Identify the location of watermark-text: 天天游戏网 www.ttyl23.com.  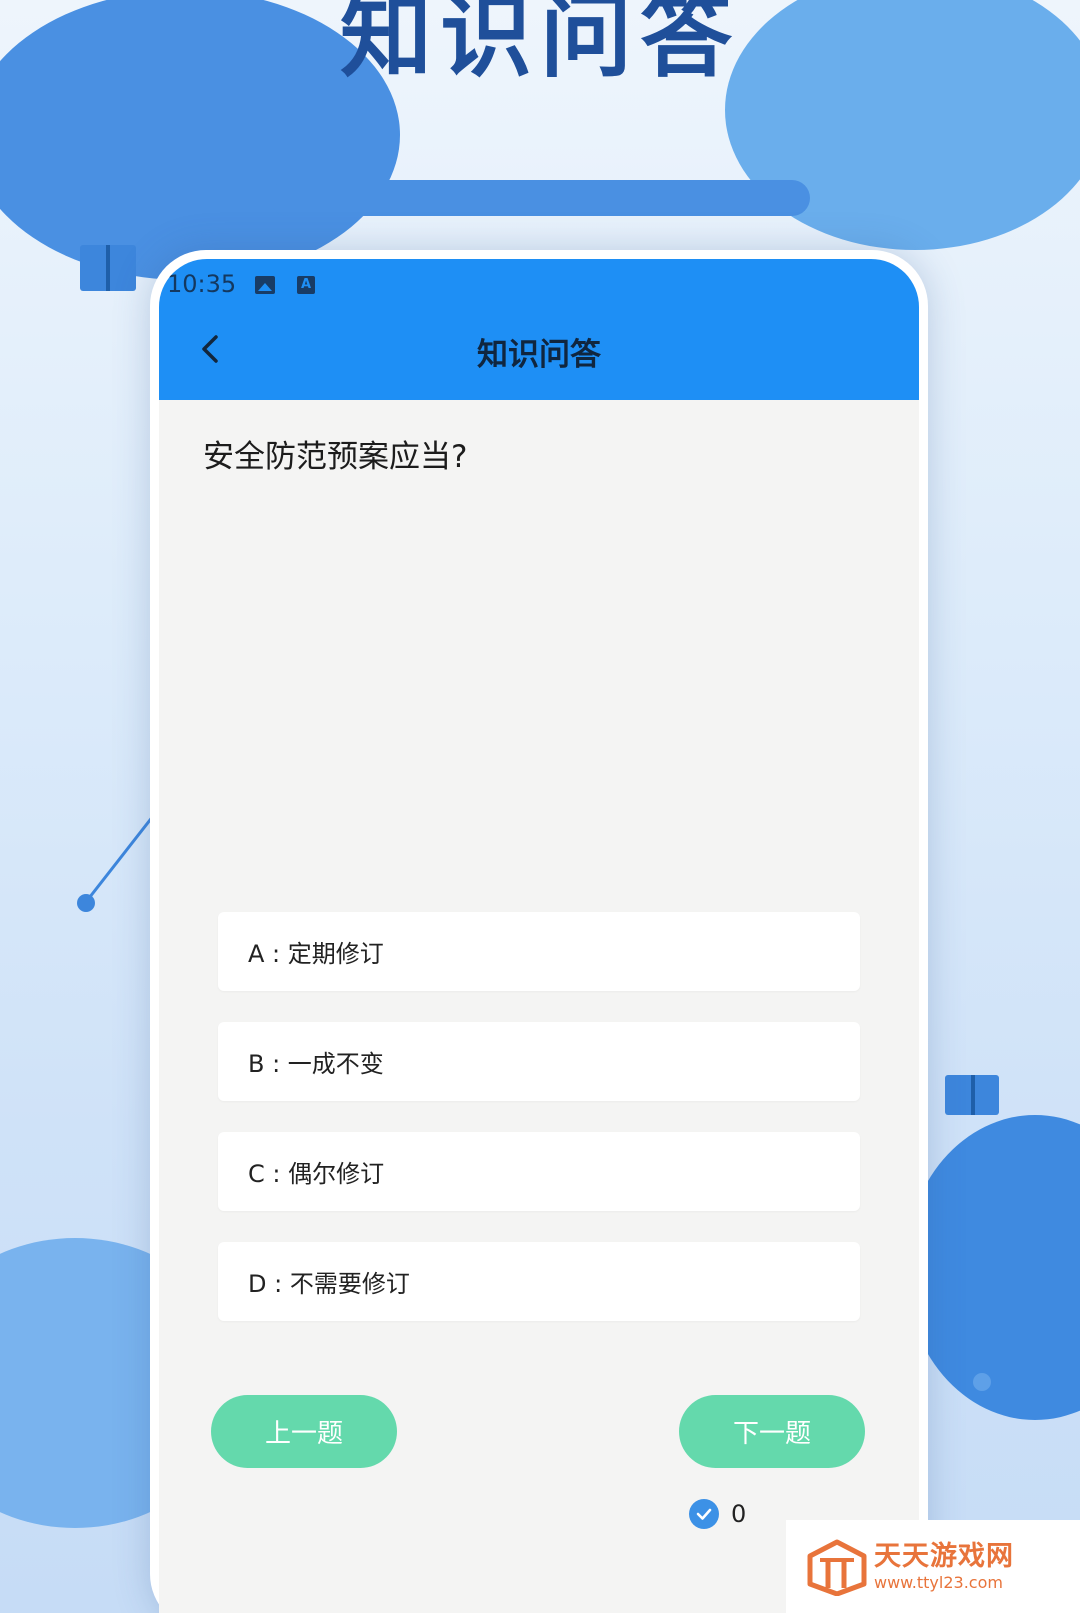
(944, 1567).